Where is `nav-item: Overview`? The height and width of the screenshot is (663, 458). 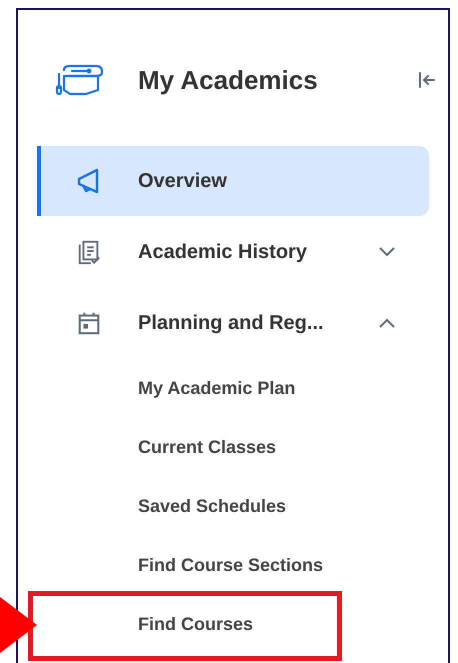 nav-item: Overview is located at coordinates (233, 181).